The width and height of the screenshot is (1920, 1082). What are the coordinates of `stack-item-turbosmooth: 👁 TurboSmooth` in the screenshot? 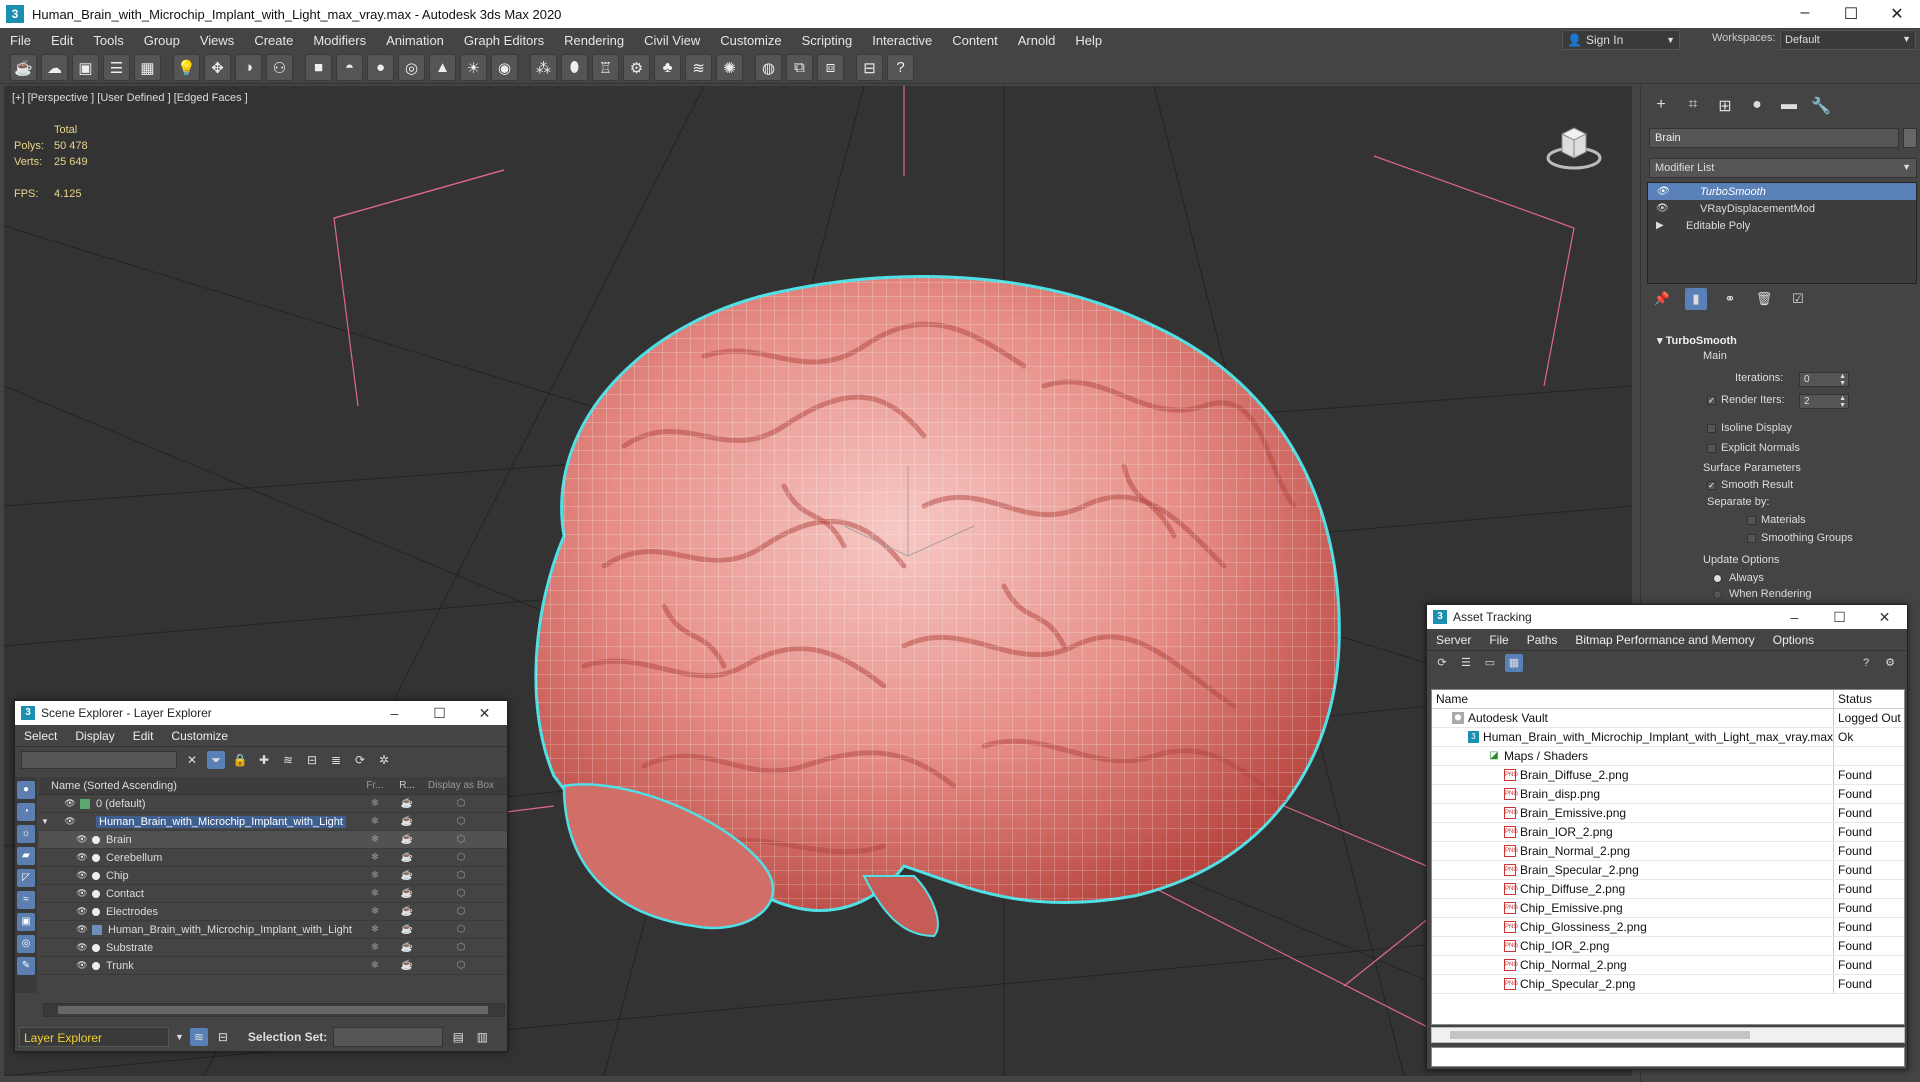 It's located at (1782, 191).